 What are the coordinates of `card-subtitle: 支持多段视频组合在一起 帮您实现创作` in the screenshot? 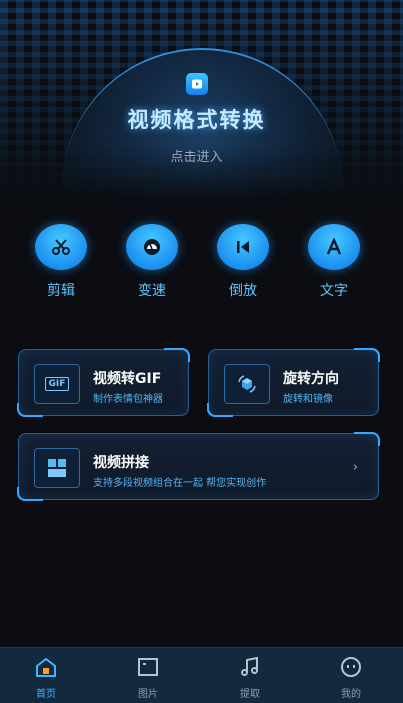 It's located at (180, 483).